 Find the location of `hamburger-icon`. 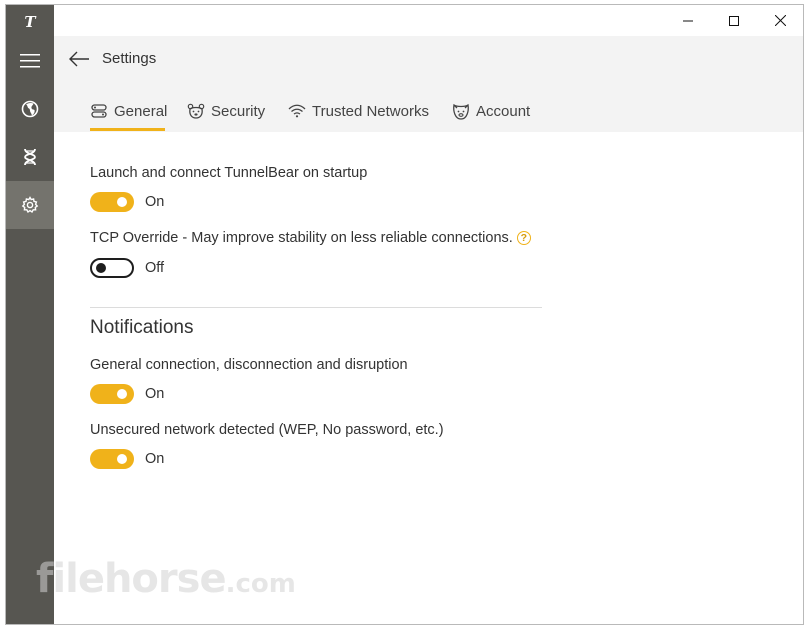

hamburger-icon is located at coordinates (30, 61).